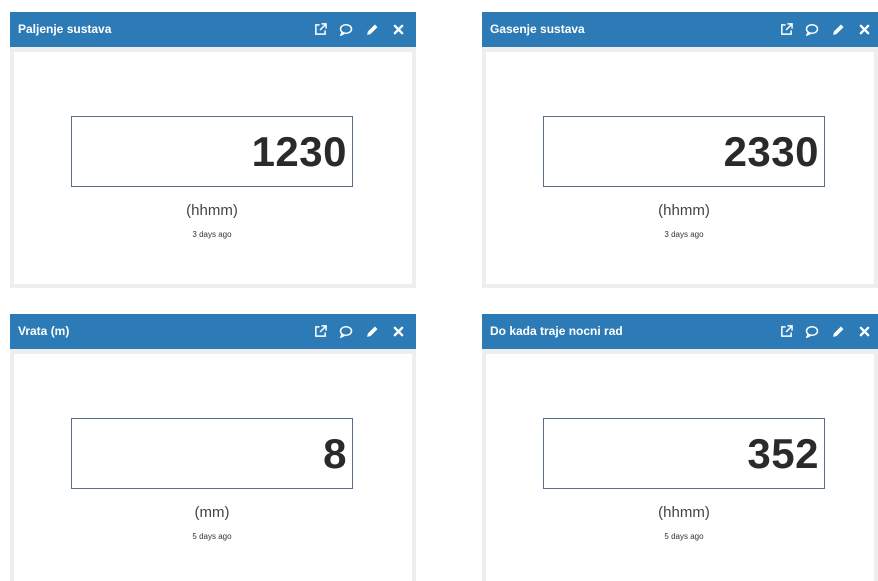  I want to click on unit-label: (mm), so click(212, 512).